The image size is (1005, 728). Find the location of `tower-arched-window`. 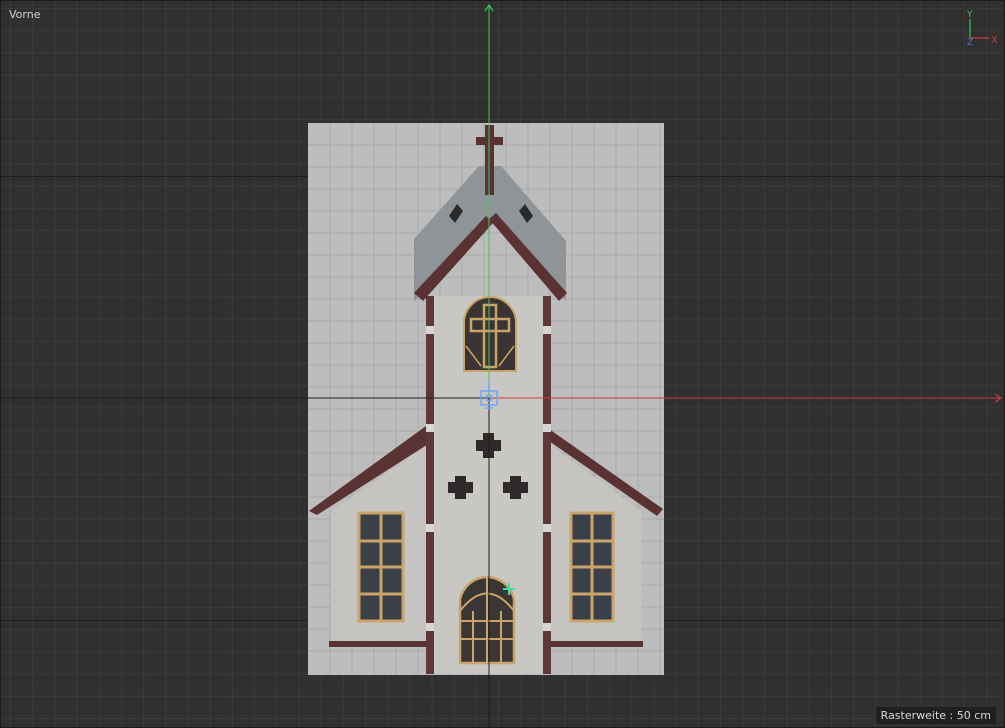

tower-arched-window is located at coordinates (490, 334).